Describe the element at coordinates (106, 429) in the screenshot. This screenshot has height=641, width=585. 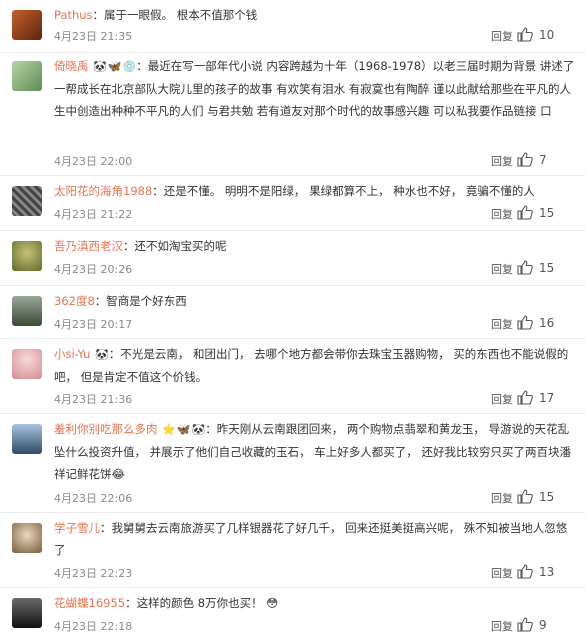
I see `username-link: 羞利你别吃那么多肉` at that location.